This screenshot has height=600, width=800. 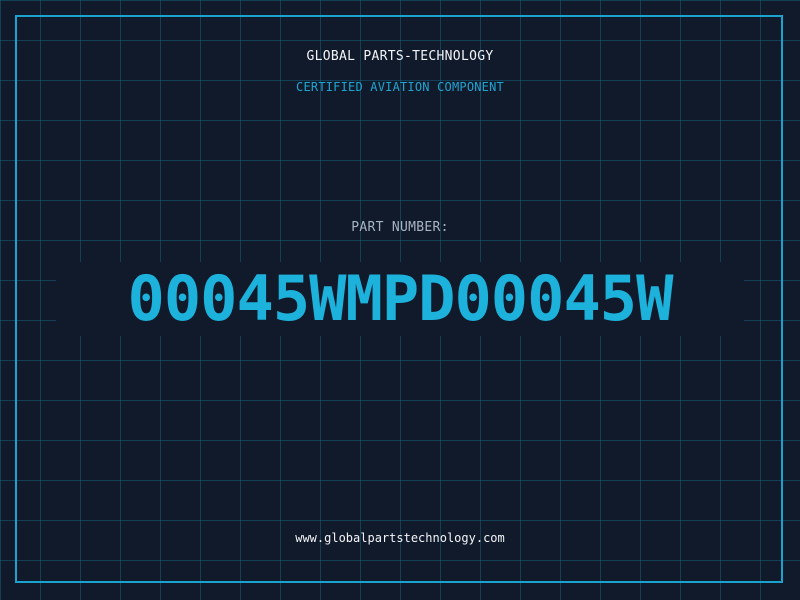 I want to click on part-number-label: PART NUMBER:, so click(x=400, y=227).